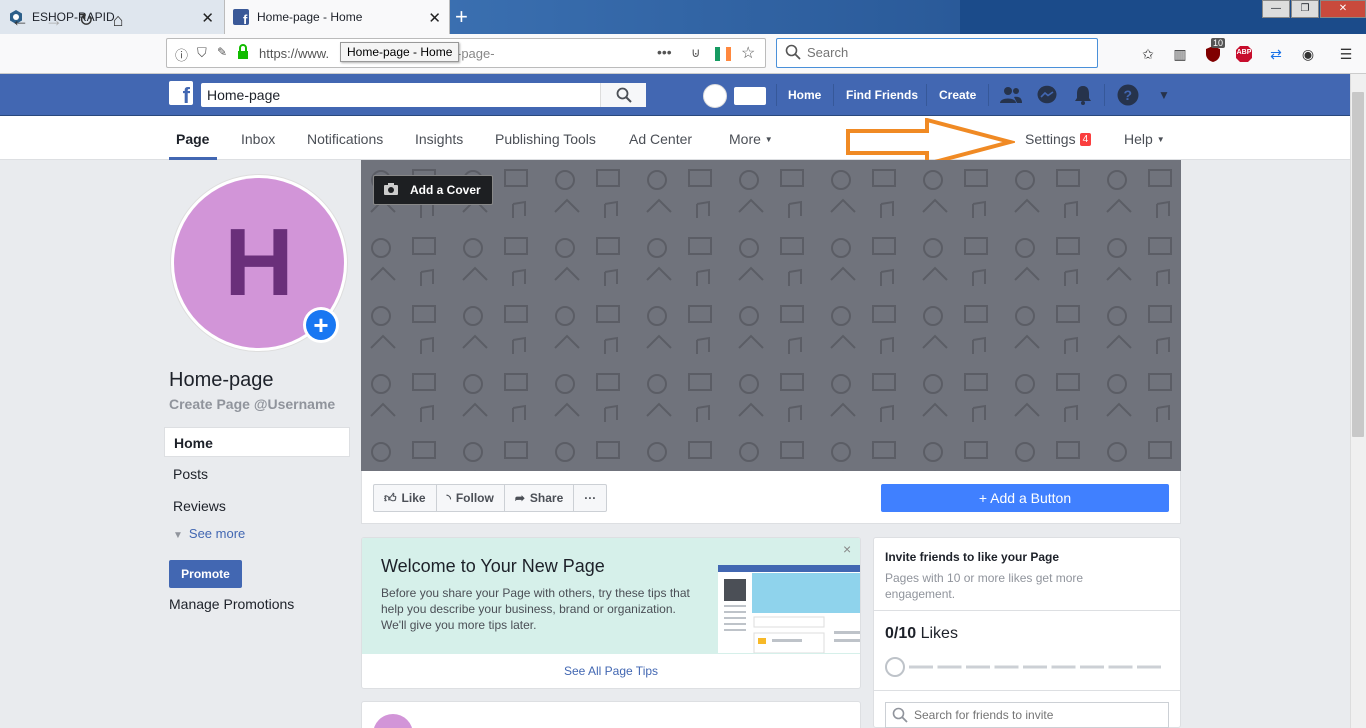  Describe the element at coordinates (611, 671) in the screenshot. I see `see-all-page-tips-link: See All Page Tips` at that location.